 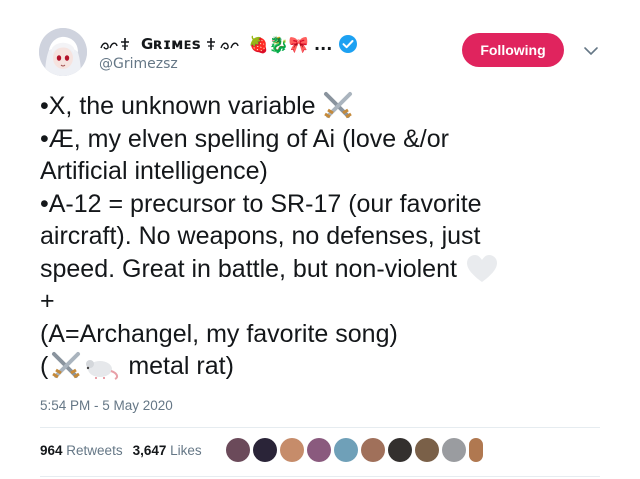 What do you see at coordinates (137, 366) in the screenshot?
I see `tweet-line: ( metal rat)` at bounding box center [137, 366].